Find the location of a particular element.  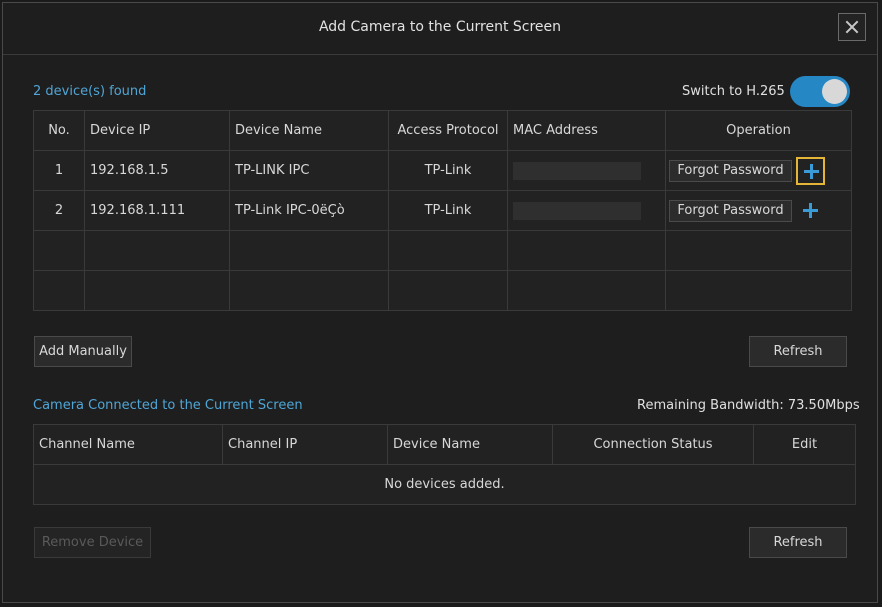

toggle-knob is located at coordinates (834, 91).